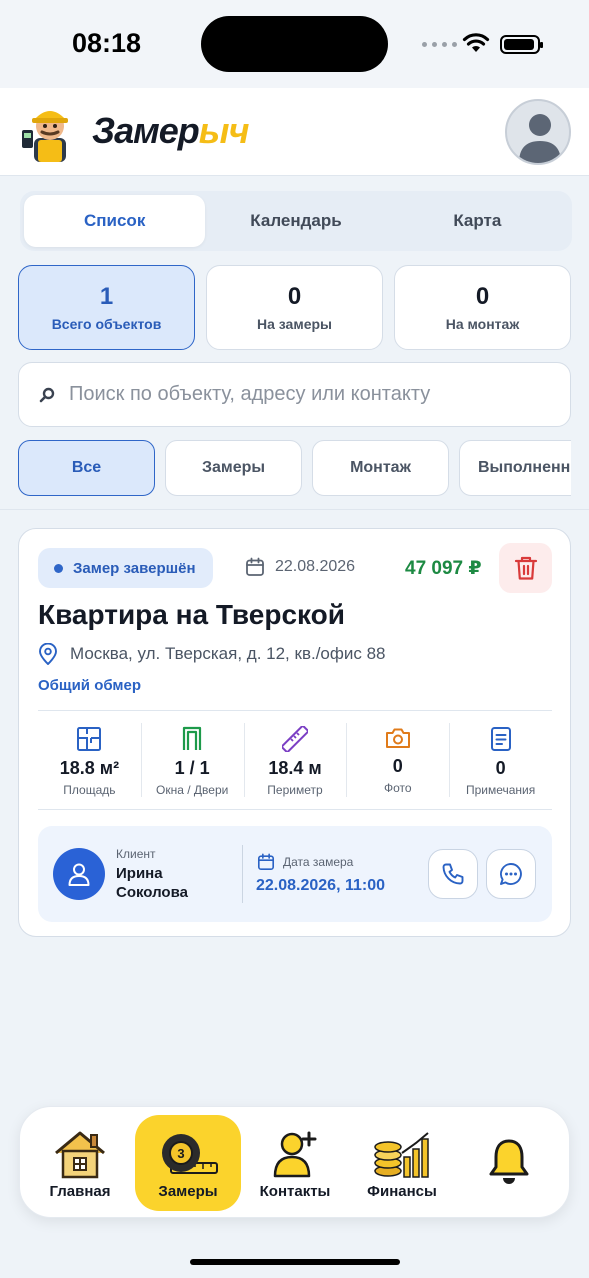 Image resolution: width=589 pixels, height=1278 pixels. I want to click on stat-label: На замеры, so click(294, 324).